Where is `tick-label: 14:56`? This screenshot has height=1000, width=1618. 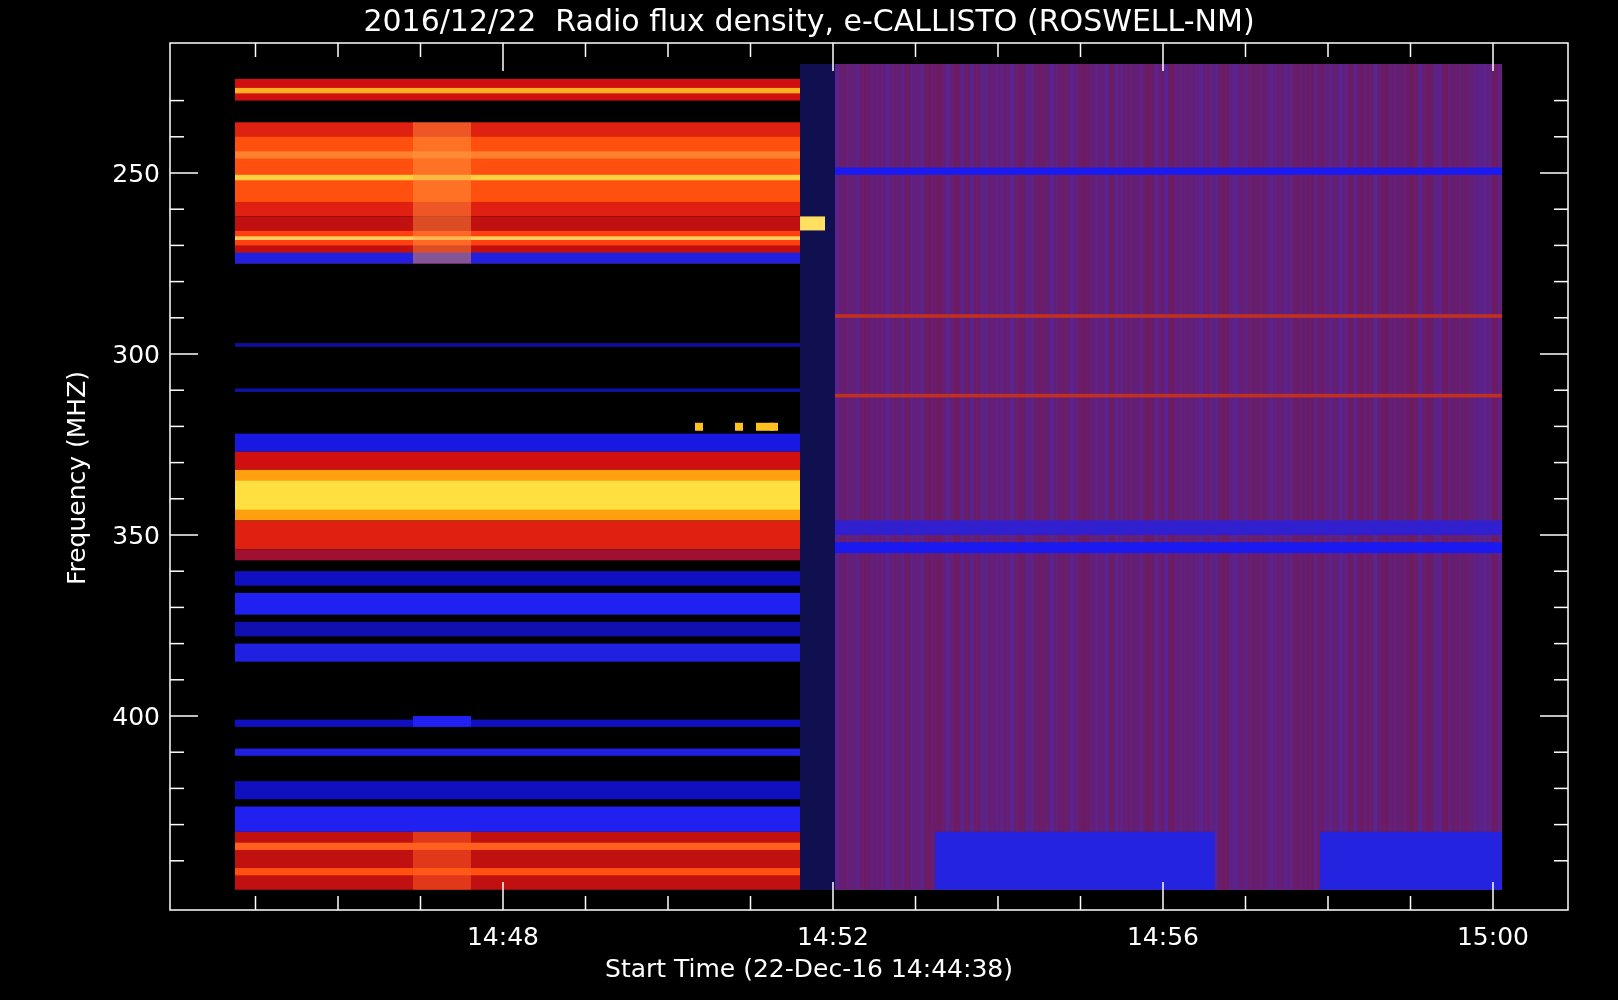 tick-label: 14:56 is located at coordinates (1163, 936).